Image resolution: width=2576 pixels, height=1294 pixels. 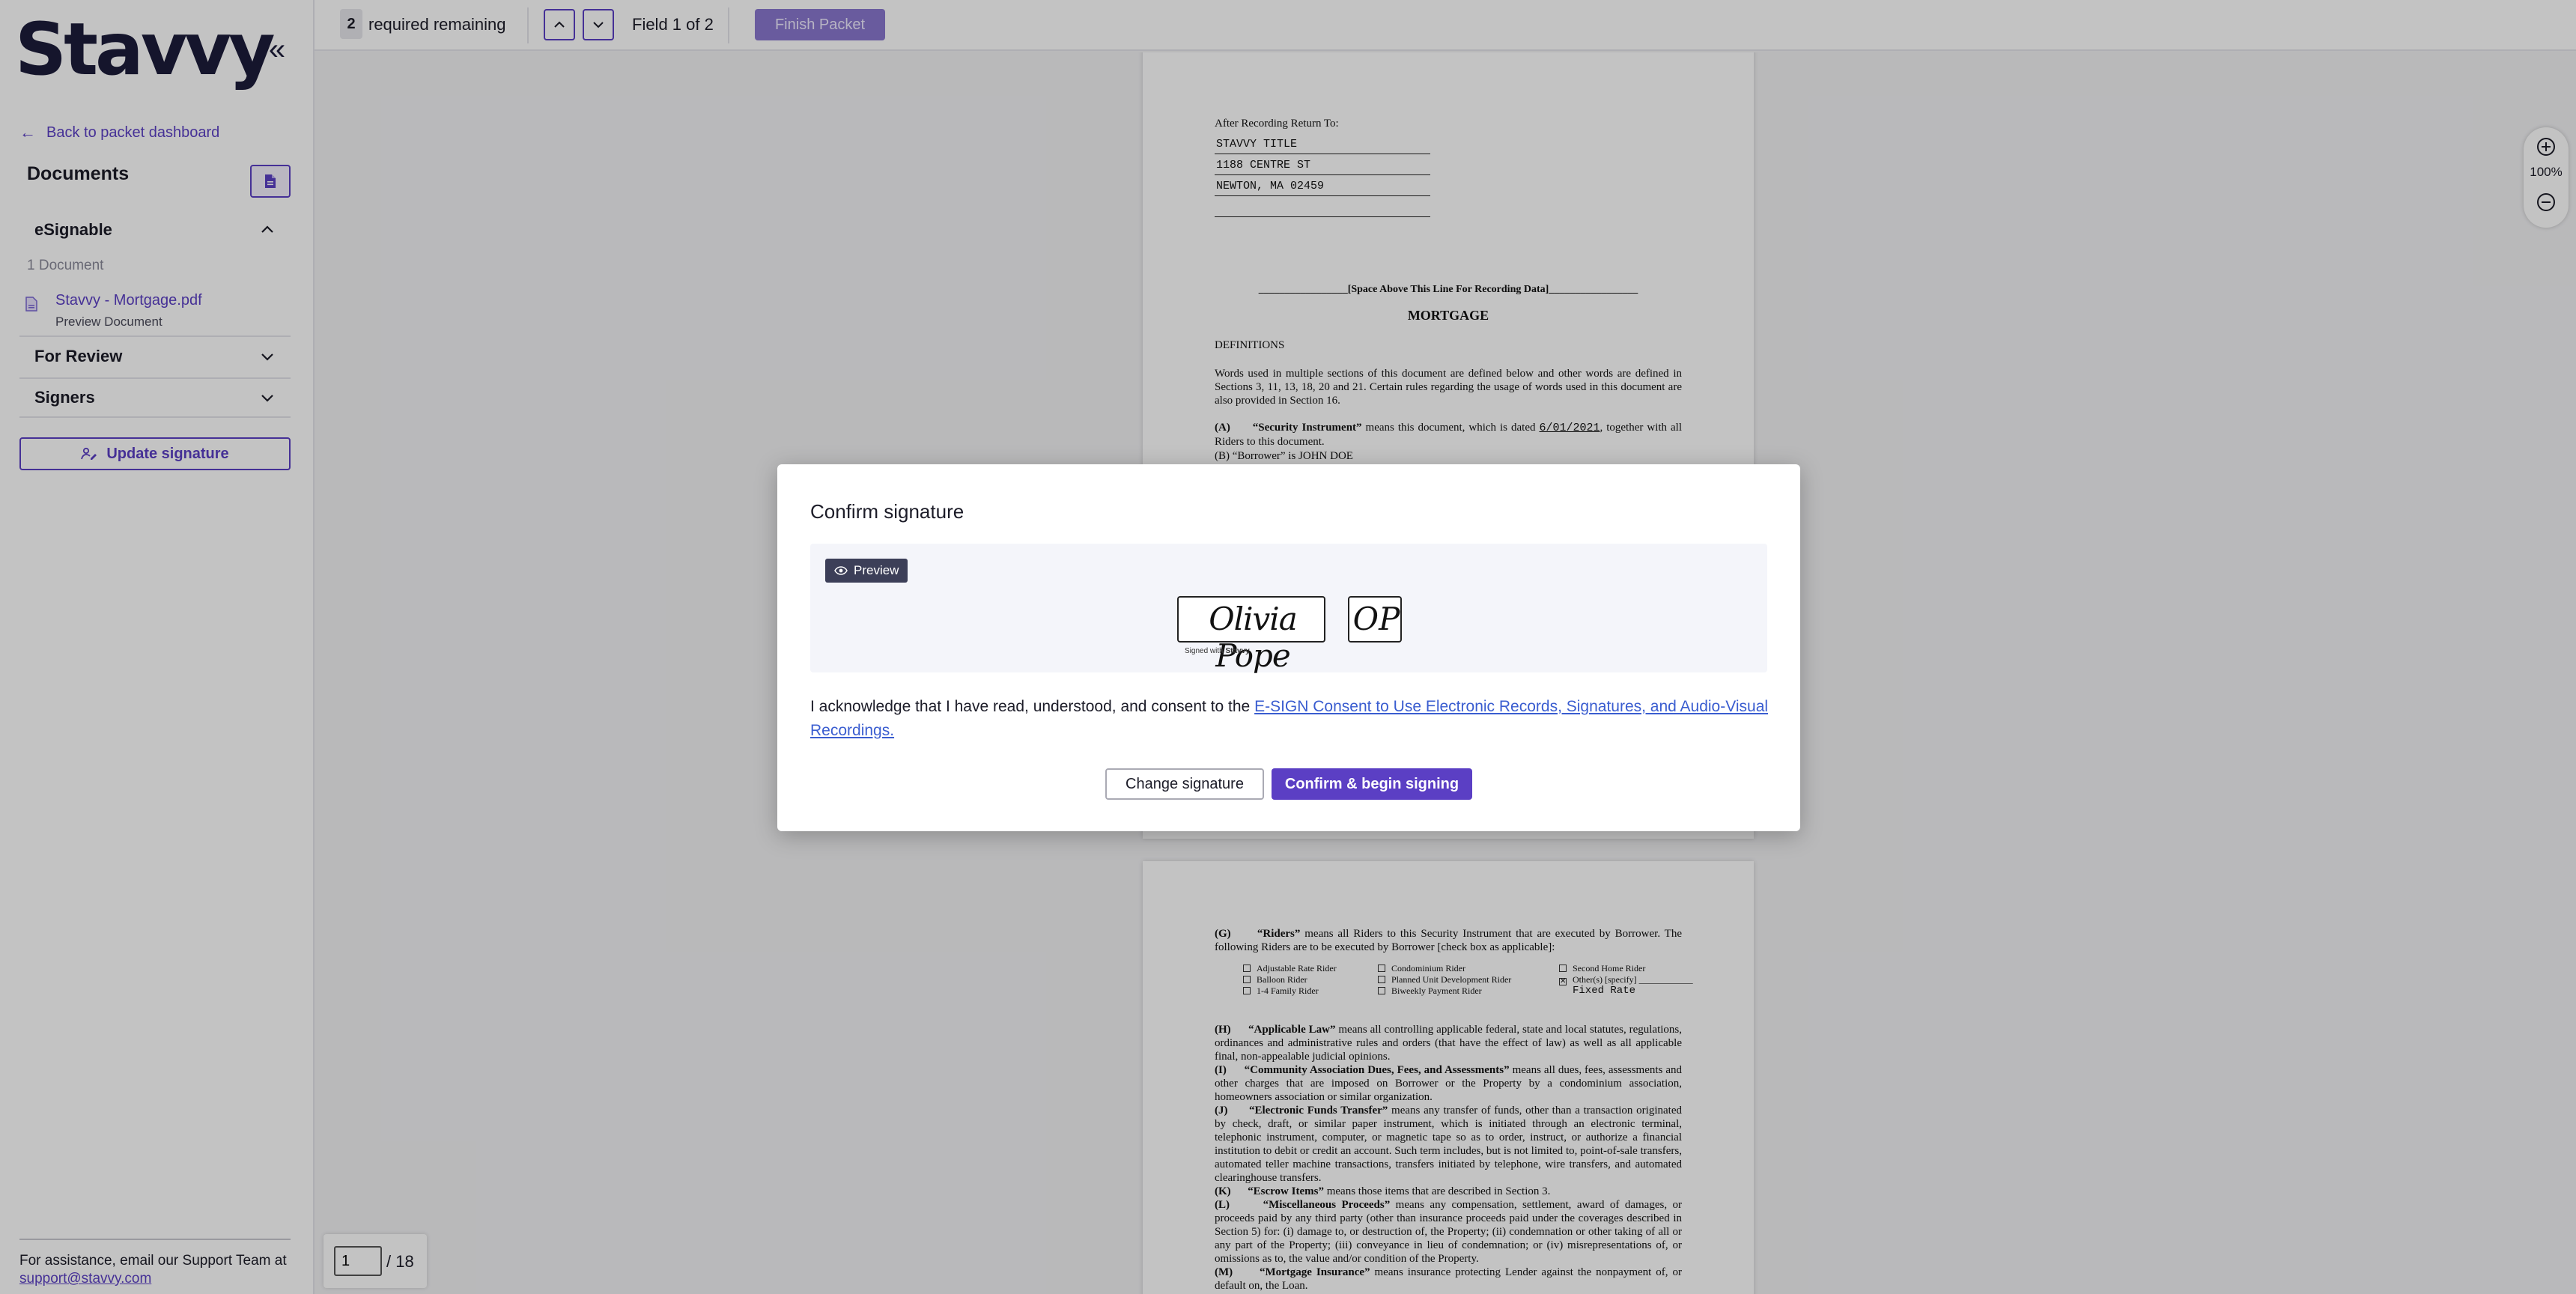 I want to click on initials-preview: OP, so click(x=1375, y=620).